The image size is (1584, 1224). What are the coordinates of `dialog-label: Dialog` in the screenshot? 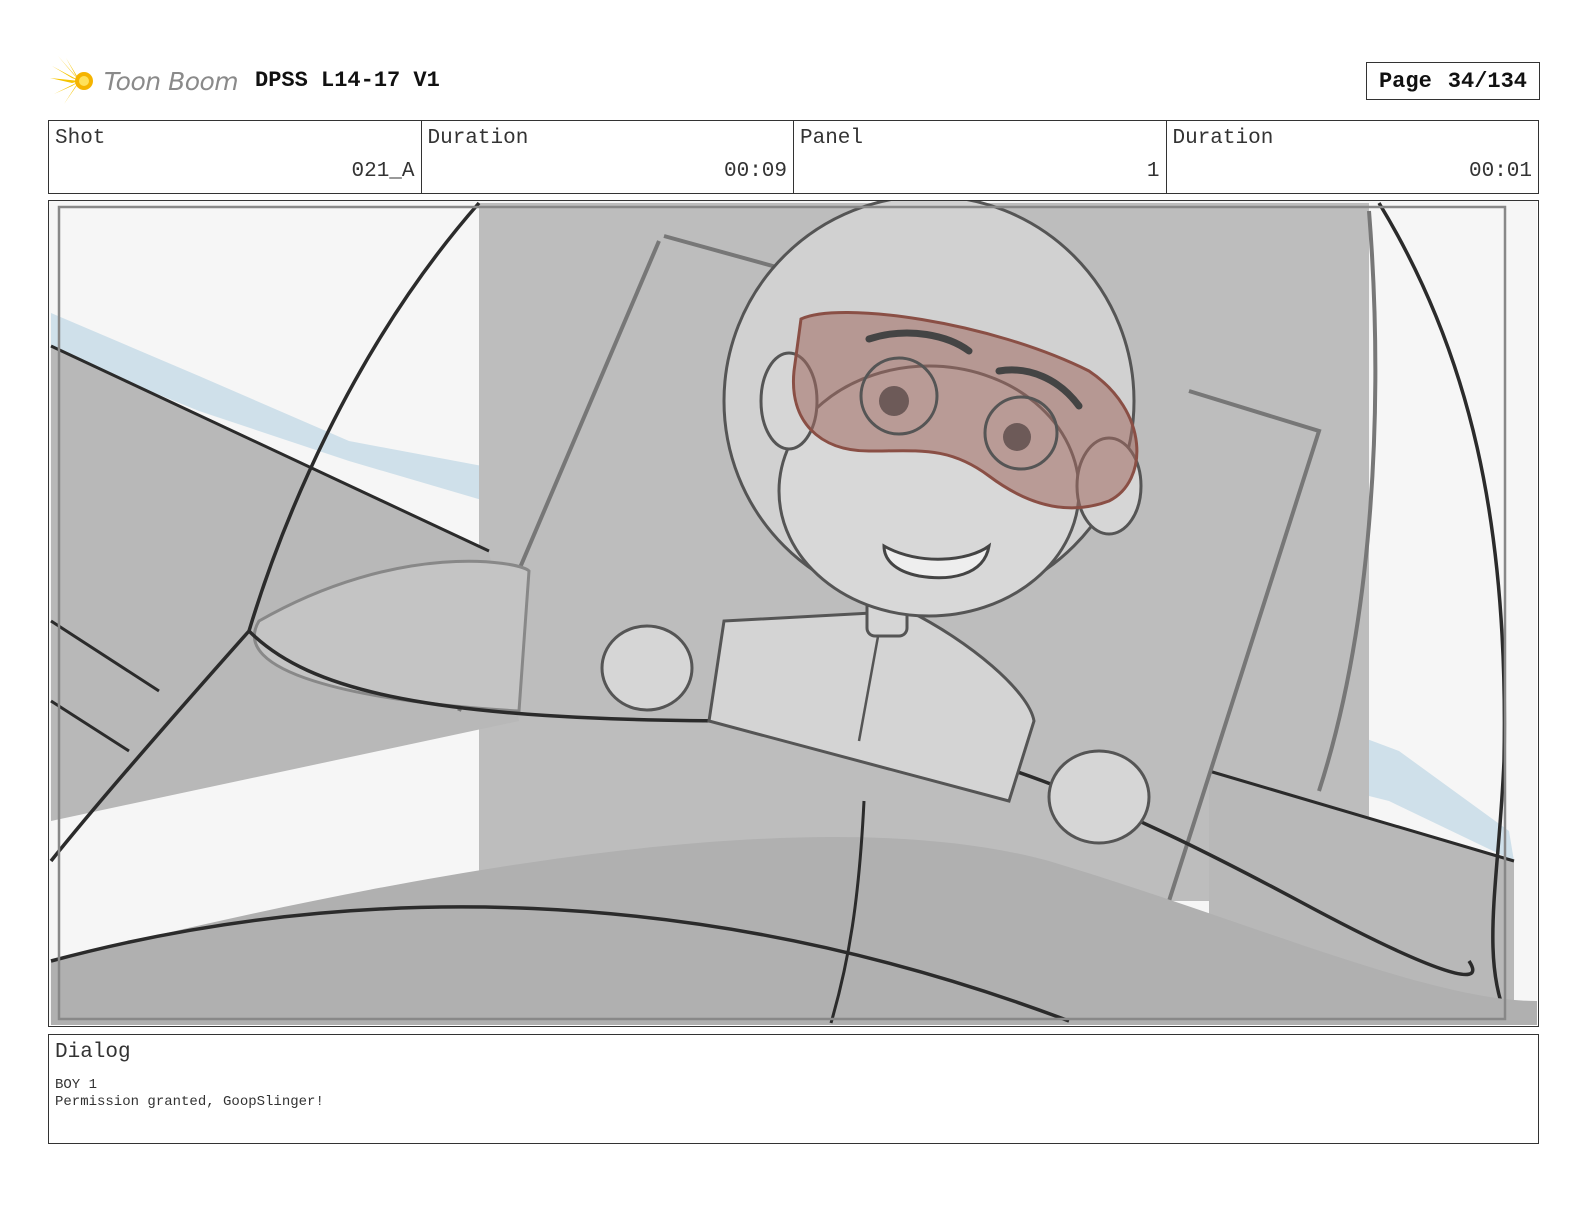 It's located at (93, 1052).